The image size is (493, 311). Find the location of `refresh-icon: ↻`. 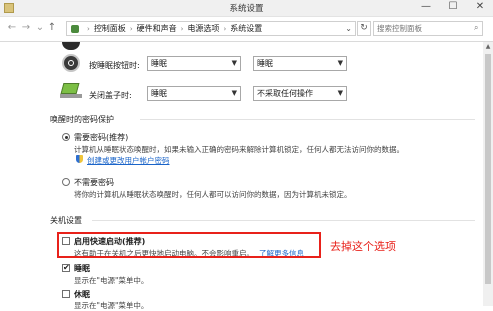

refresh-icon: ↻ is located at coordinates (364, 28).